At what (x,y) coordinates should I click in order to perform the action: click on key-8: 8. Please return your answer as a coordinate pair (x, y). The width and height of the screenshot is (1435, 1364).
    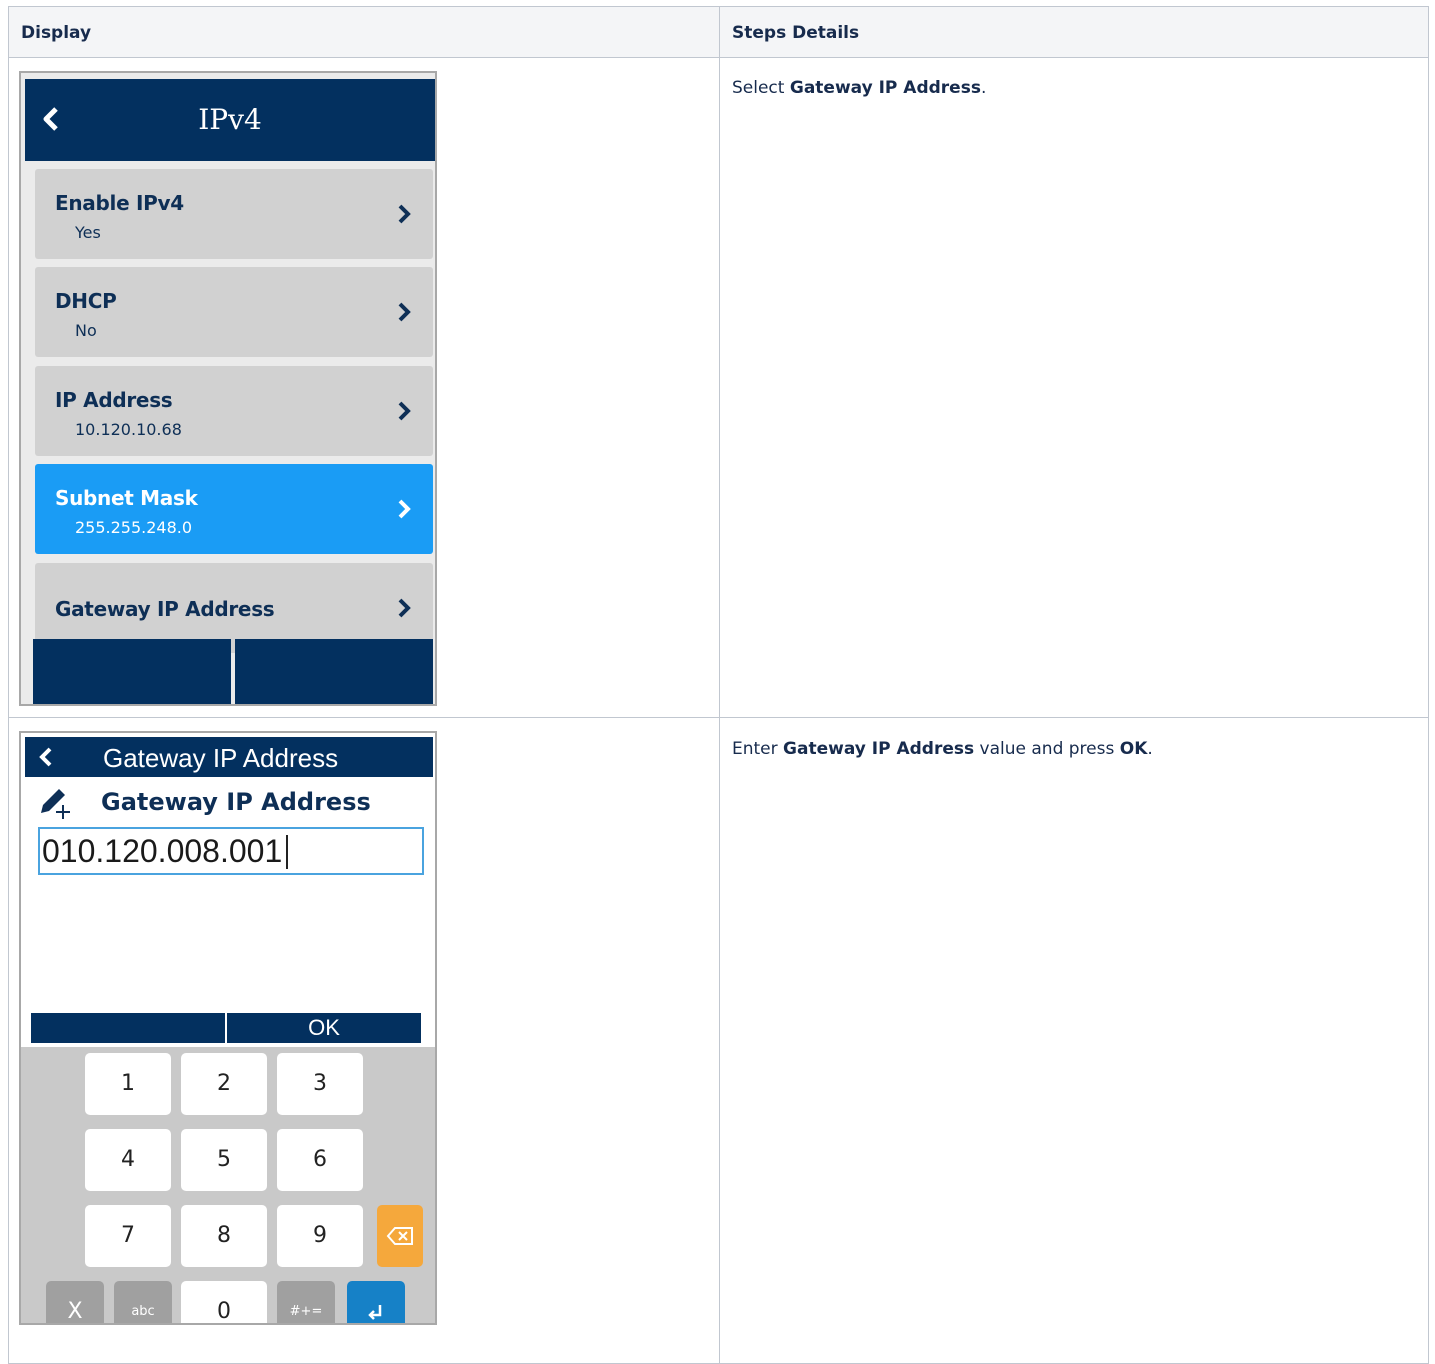
    Looking at the image, I should click on (224, 1236).